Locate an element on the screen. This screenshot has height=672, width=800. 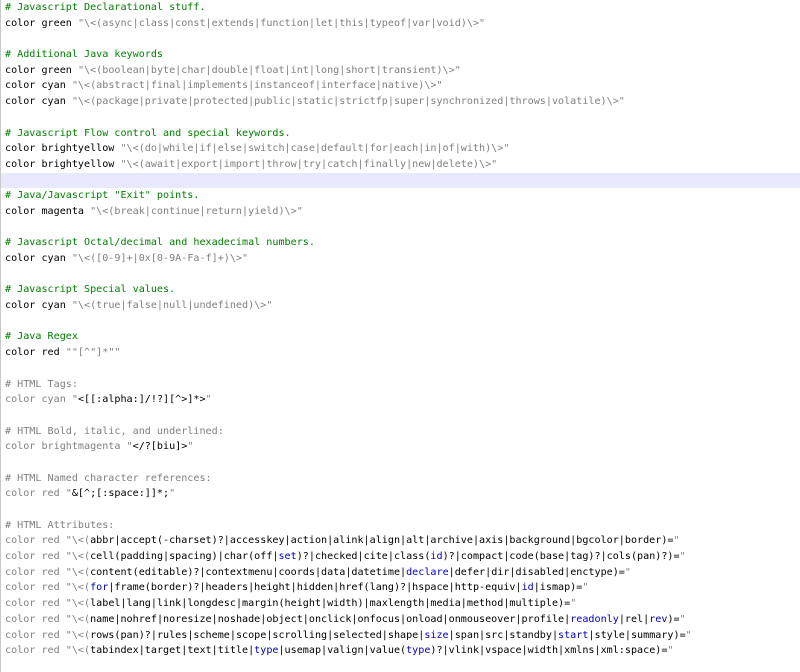
code-token: # HTML Tags: is located at coordinates (41, 384).